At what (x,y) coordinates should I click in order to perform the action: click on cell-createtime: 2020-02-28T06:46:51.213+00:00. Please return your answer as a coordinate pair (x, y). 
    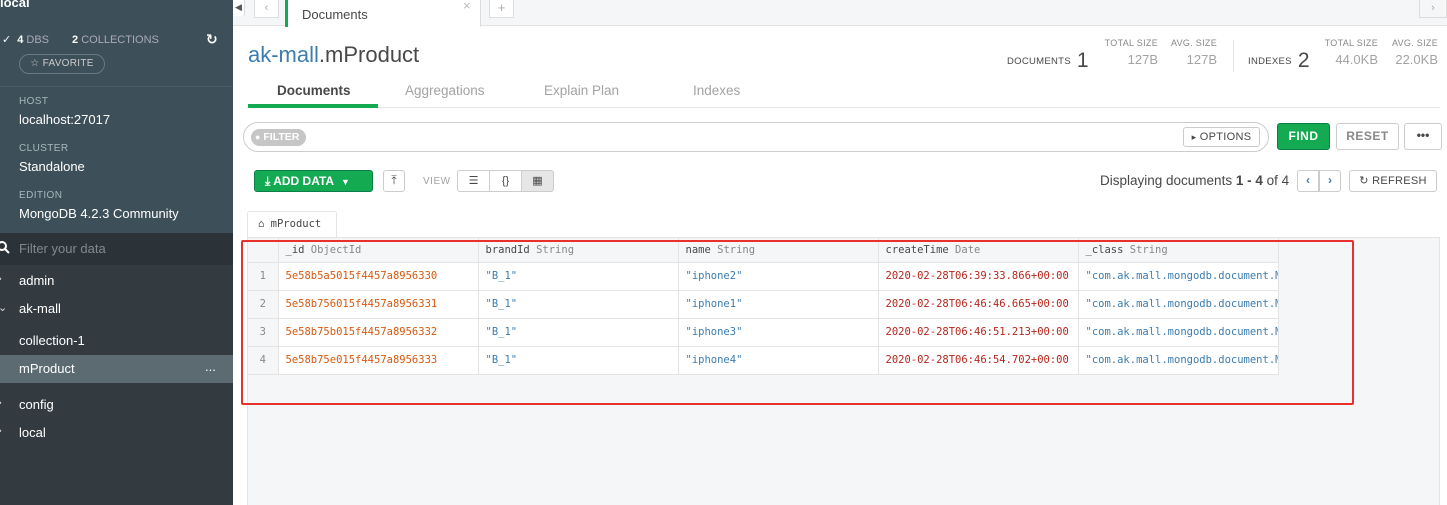
    Looking at the image, I should click on (978, 332).